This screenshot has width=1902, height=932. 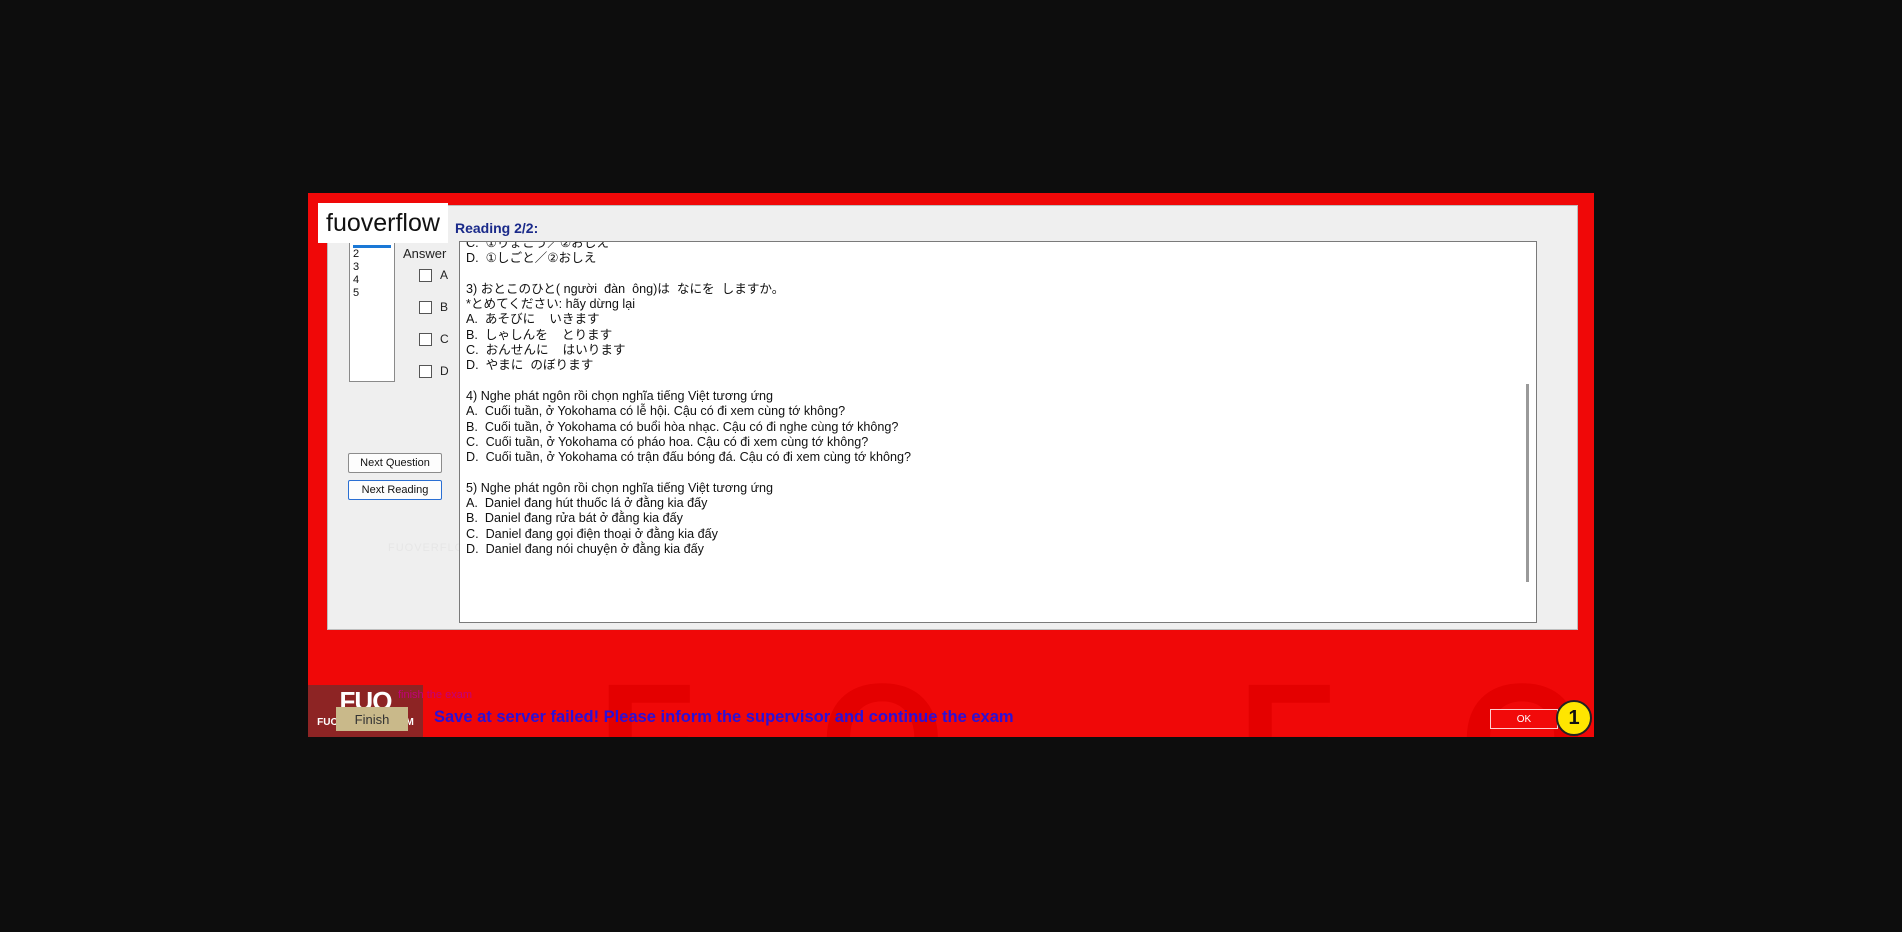 I want to click on reading-line: D. ①しごと／②おしえ, so click(x=531, y=258).